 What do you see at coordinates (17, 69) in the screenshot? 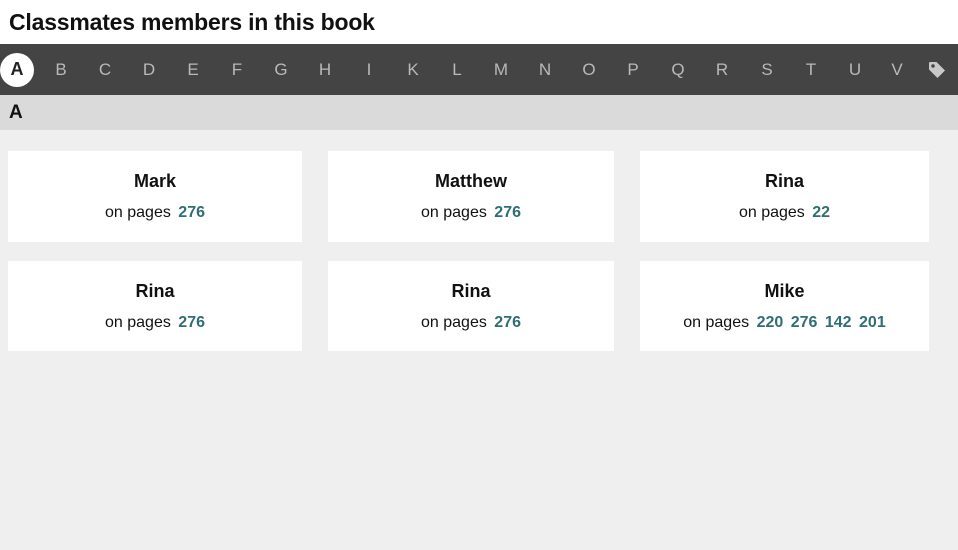
I see `letter-a: A` at bounding box center [17, 69].